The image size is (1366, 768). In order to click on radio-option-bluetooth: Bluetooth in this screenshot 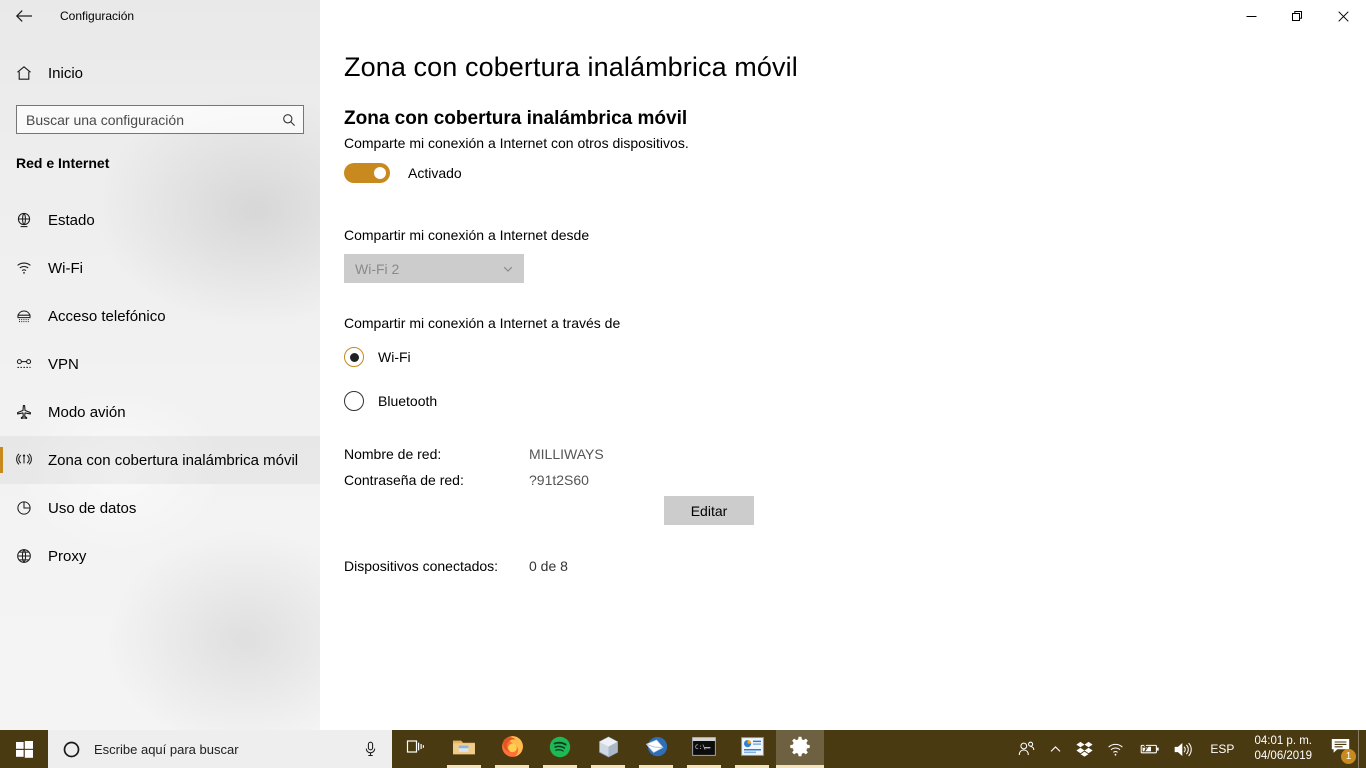, I will do `click(390, 401)`.